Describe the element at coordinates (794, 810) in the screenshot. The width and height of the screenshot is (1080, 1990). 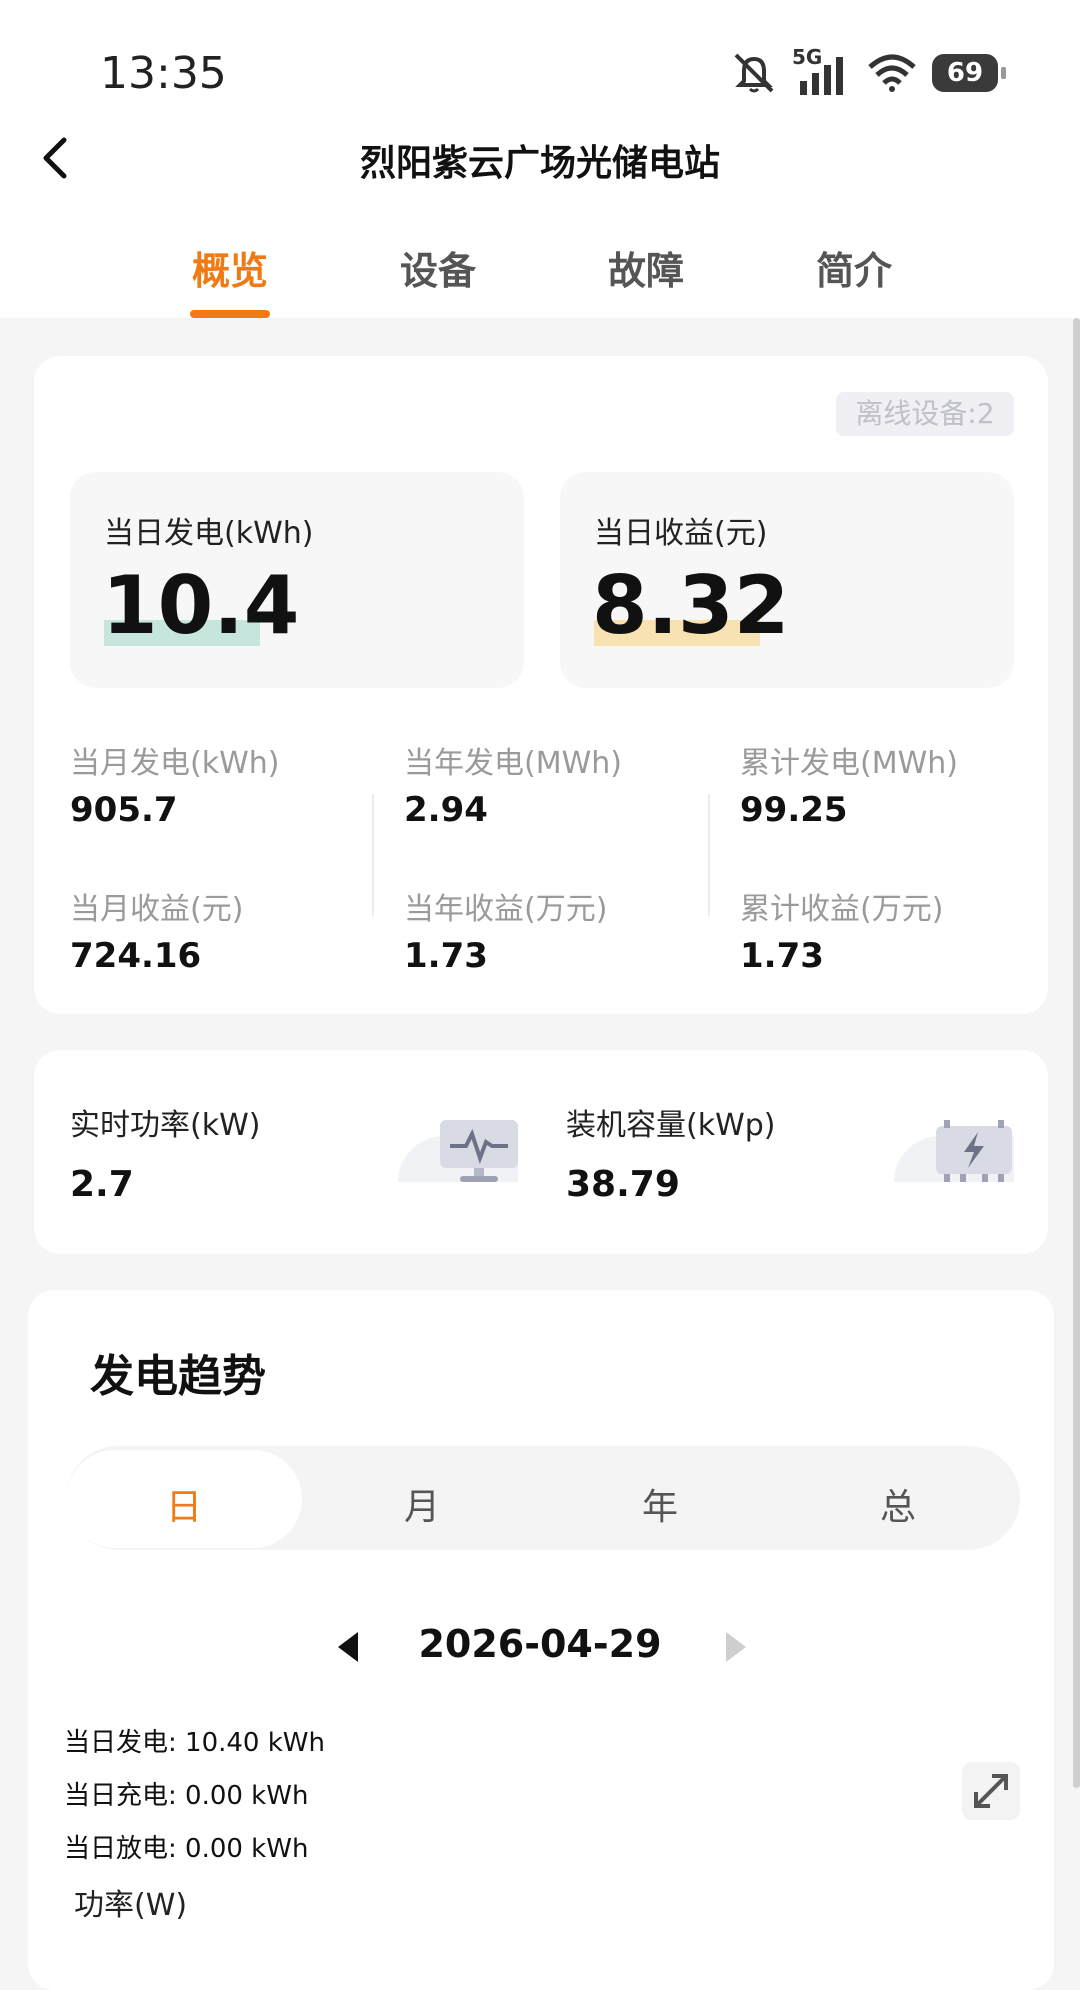
I see `total-generation-value: 99.25` at that location.